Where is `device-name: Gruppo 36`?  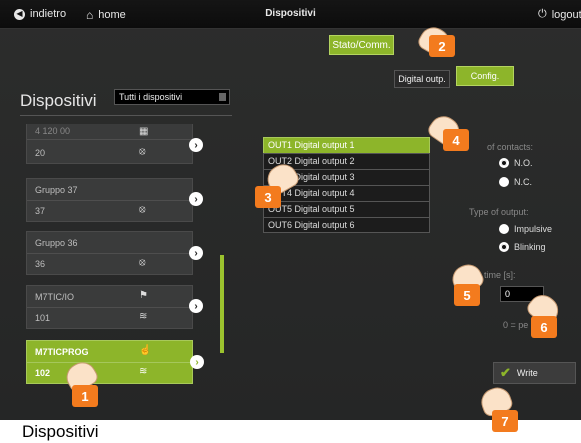
device-name: Gruppo 36 is located at coordinates (56, 243).